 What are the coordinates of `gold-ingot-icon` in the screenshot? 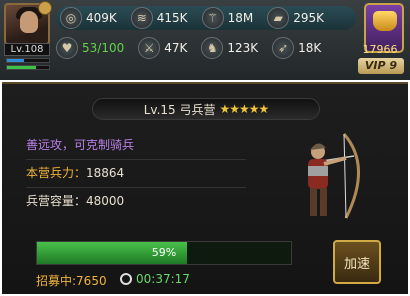 It's located at (385, 21).